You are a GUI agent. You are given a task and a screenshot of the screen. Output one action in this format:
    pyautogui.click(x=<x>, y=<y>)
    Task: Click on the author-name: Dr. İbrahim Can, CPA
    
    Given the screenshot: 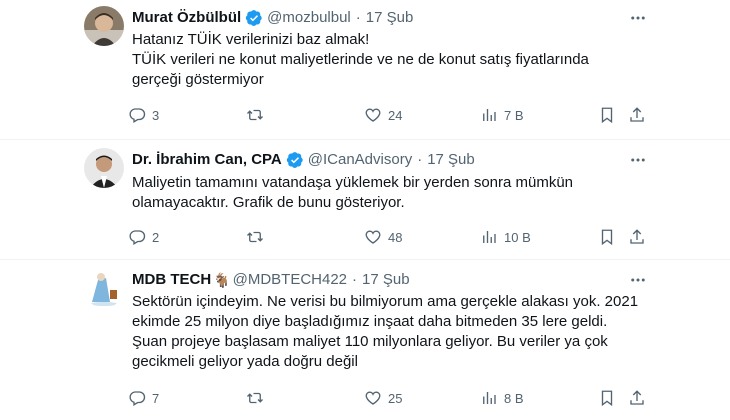 What is the action you would take?
    pyautogui.click(x=207, y=160)
    